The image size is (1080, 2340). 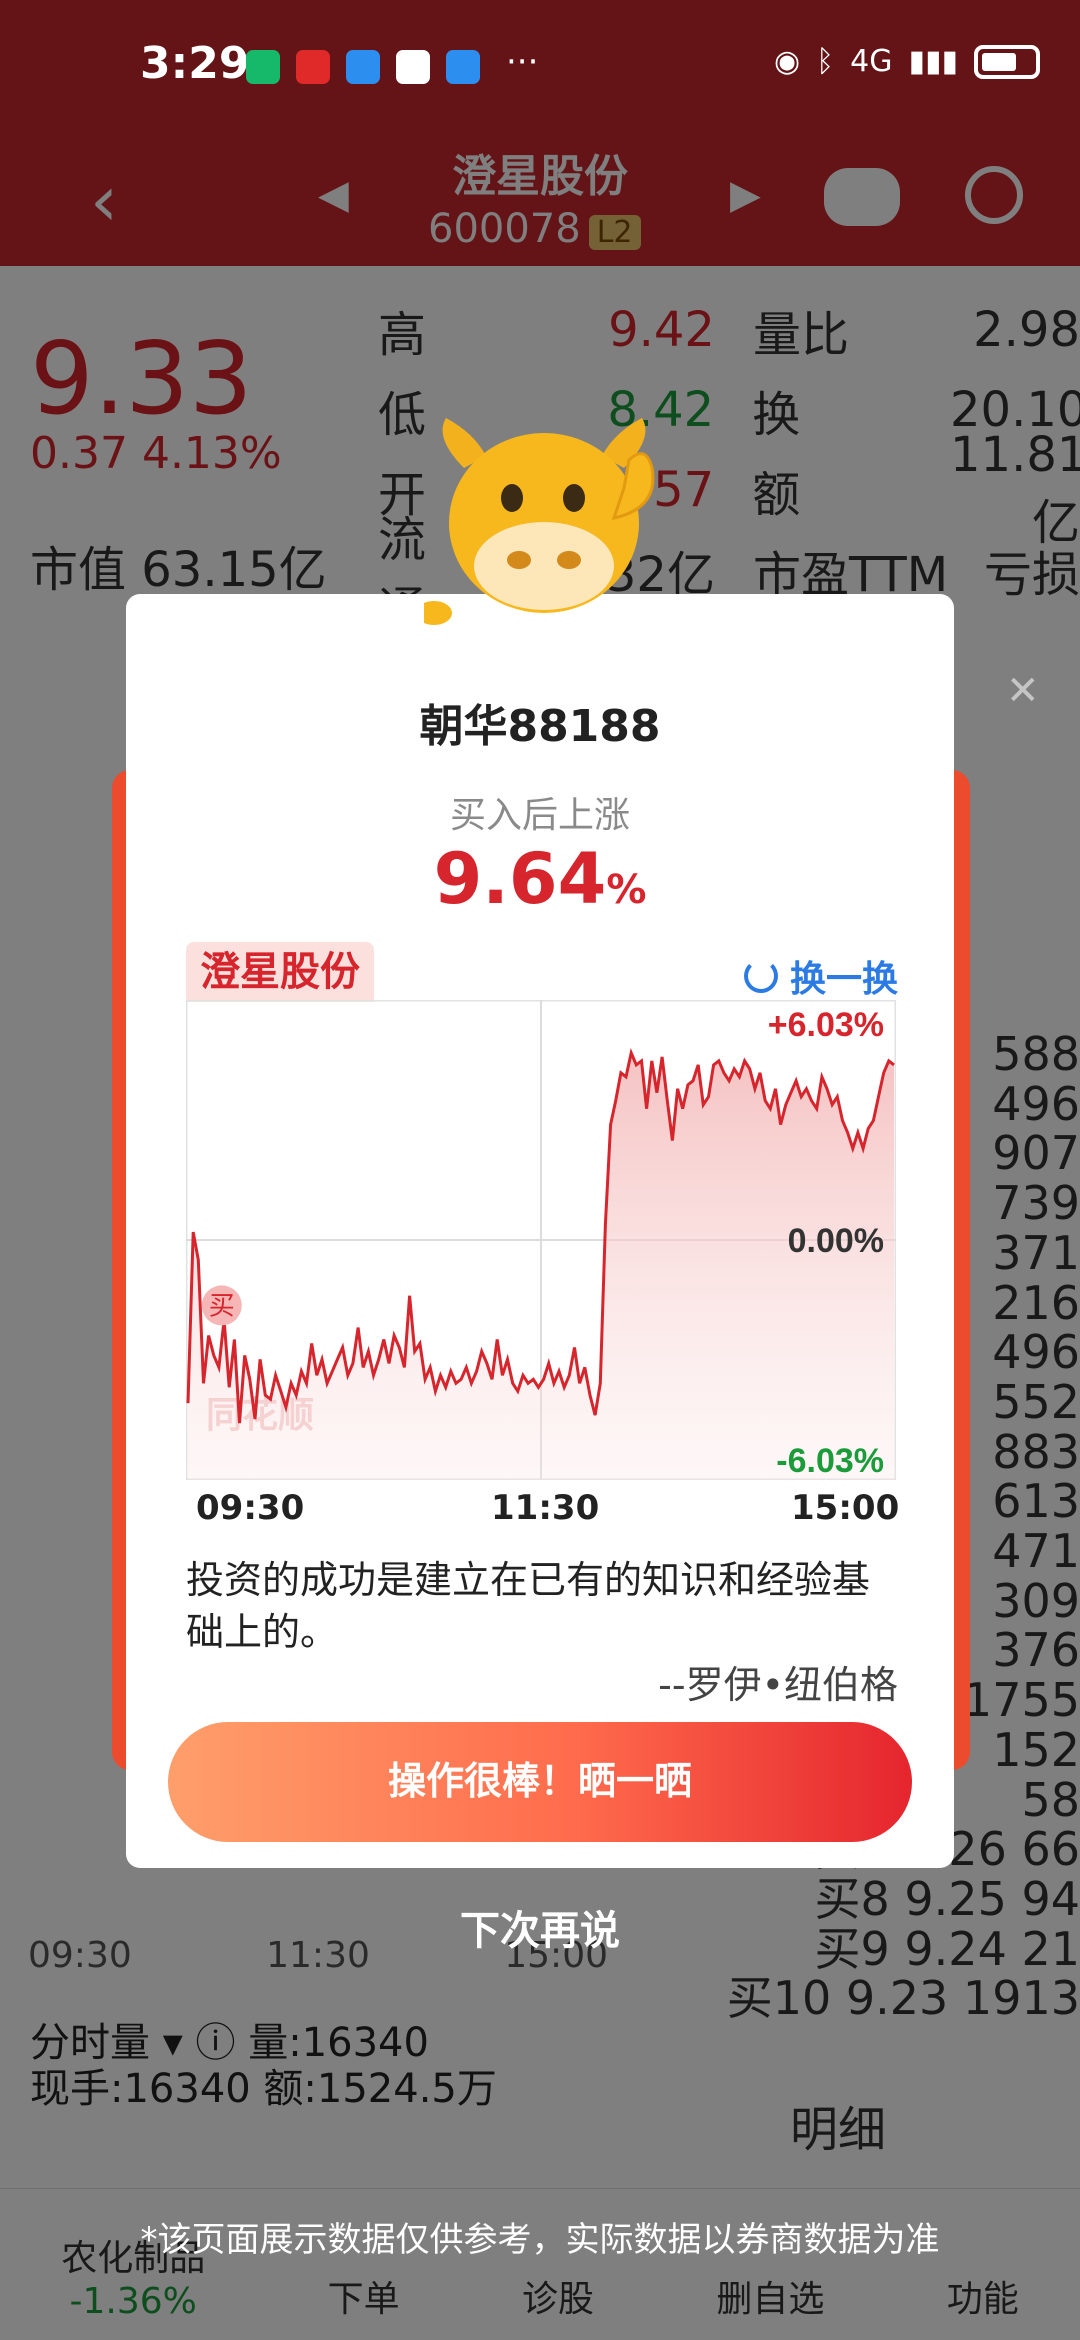 I want to click on y-tick-label: 0.00%, so click(x=836, y=1241).